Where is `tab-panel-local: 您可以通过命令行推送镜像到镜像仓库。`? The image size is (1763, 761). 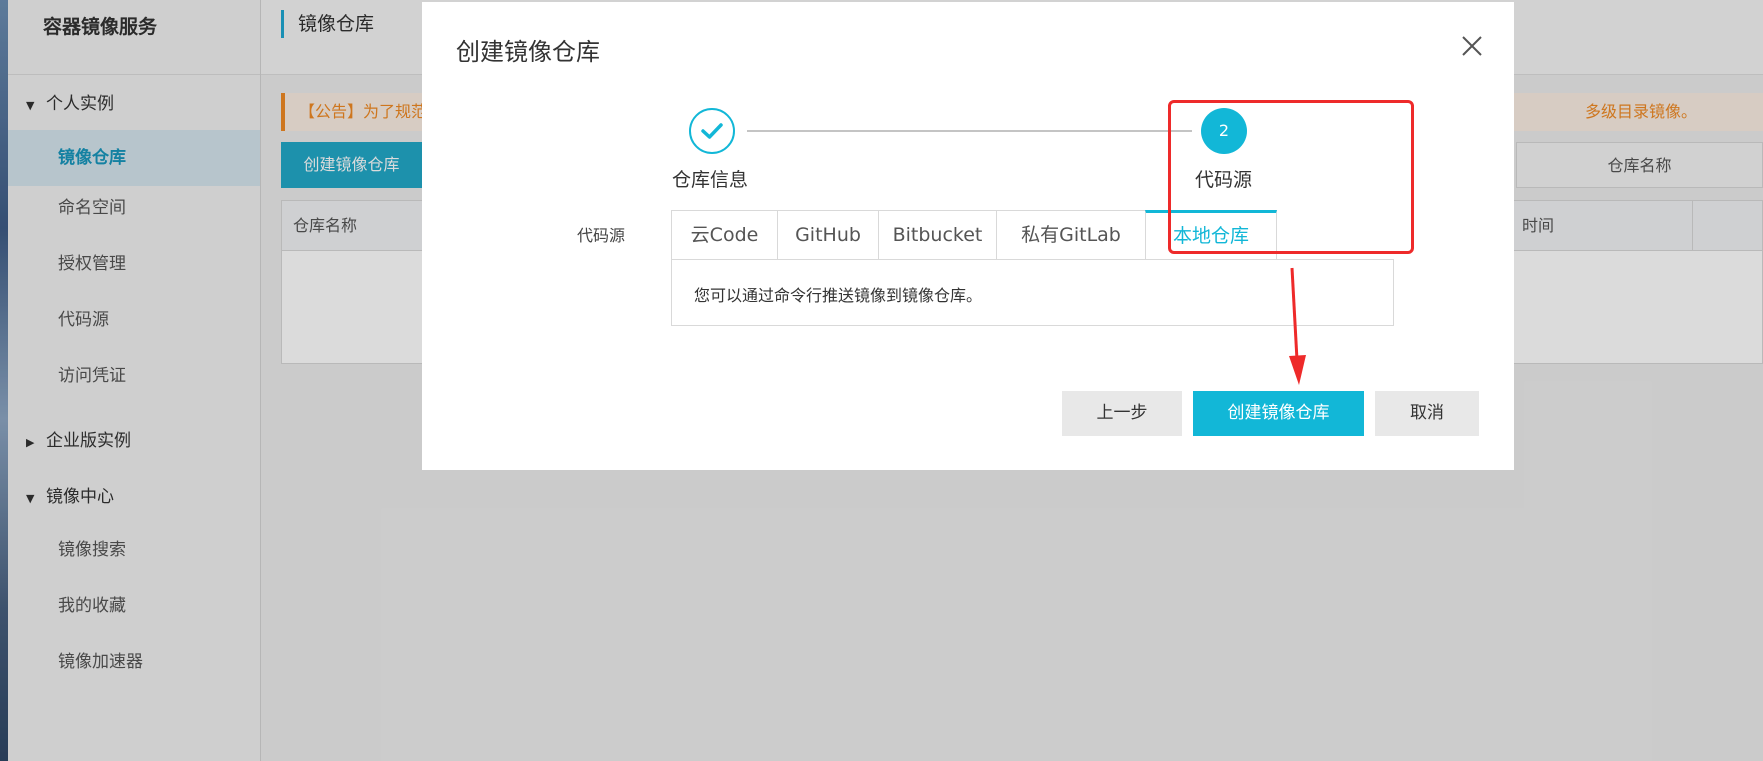 tab-panel-local: 您可以通过命令行推送镜像到镜像仓库。 is located at coordinates (1032, 292).